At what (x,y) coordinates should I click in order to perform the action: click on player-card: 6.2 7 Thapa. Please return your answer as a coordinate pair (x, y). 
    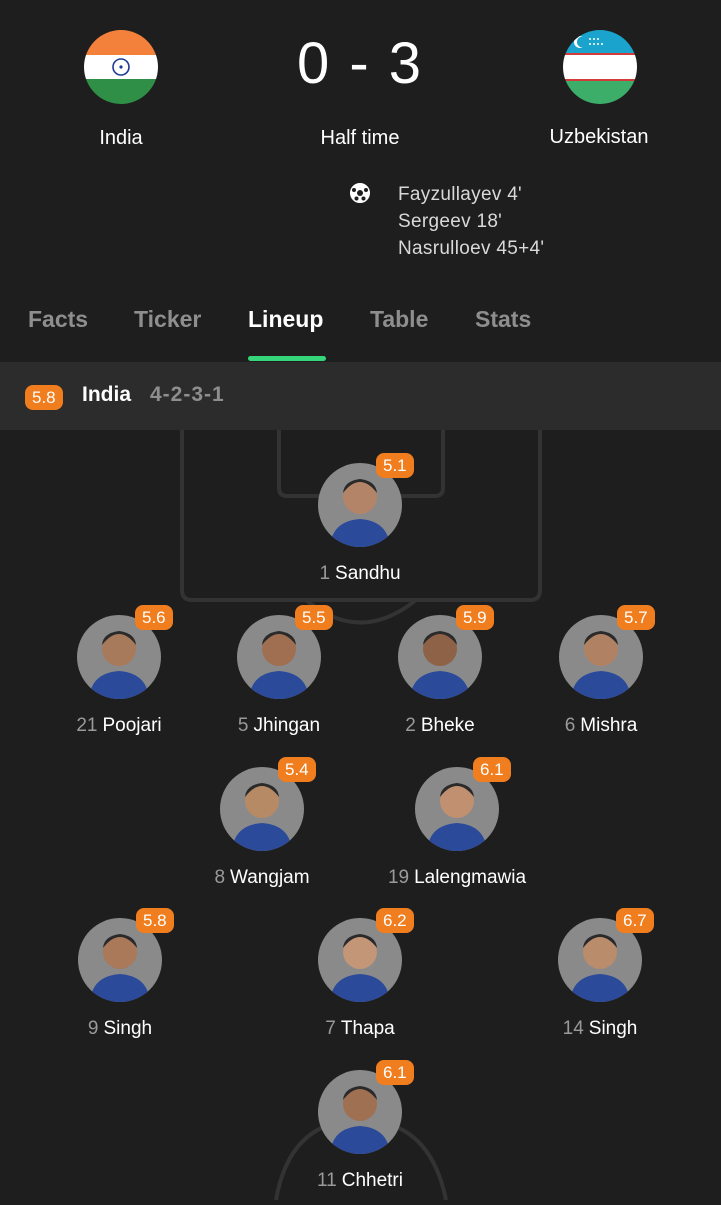
    Looking at the image, I should click on (360, 978).